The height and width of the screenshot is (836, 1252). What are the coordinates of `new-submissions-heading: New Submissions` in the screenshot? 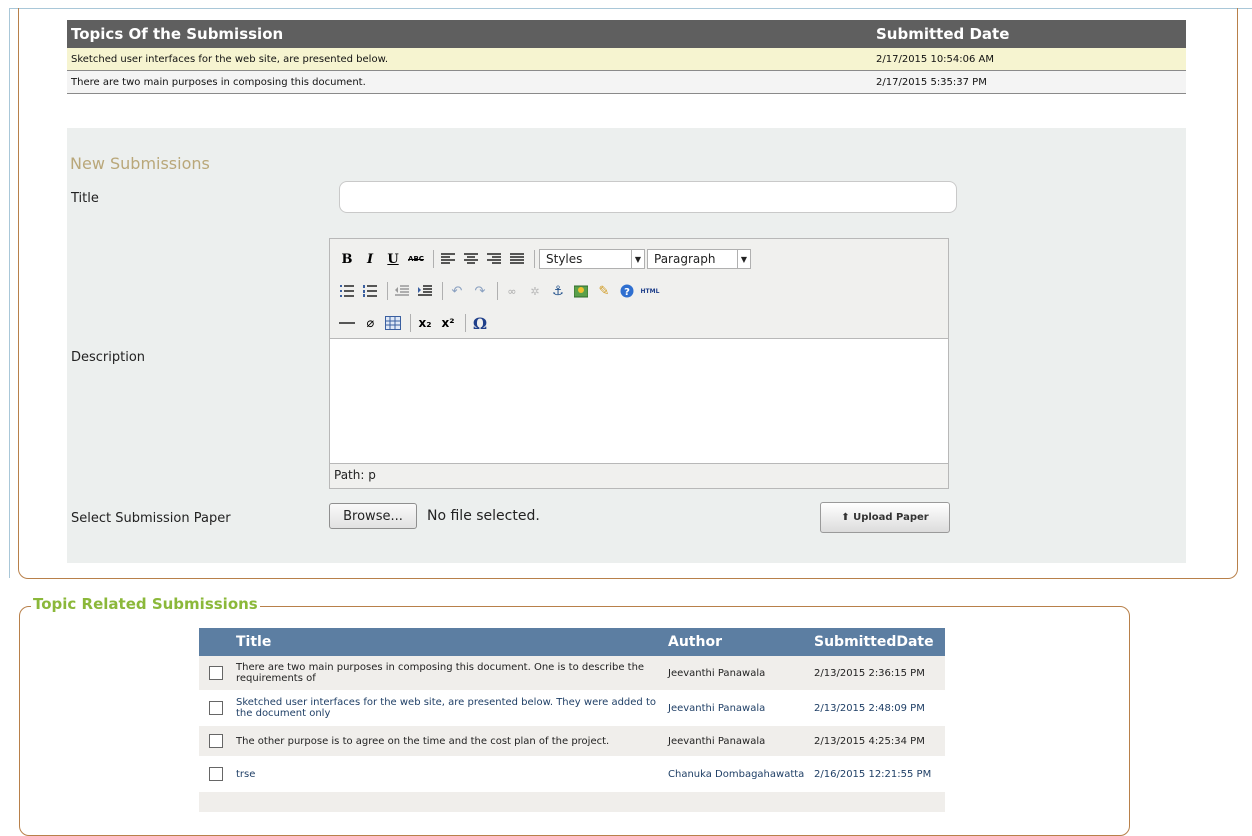 It's located at (140, 163).